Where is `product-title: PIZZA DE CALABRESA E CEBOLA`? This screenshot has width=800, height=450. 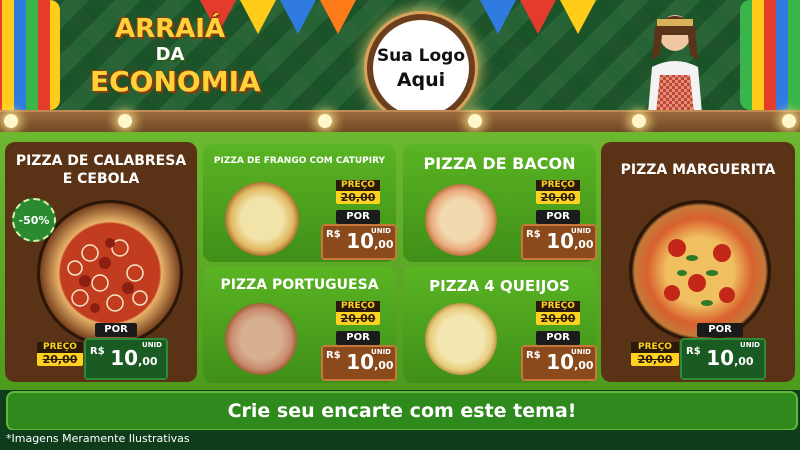 product-title: PIZZA DE CALABRESA E CEBOLA is located at coordinates (101, 170).